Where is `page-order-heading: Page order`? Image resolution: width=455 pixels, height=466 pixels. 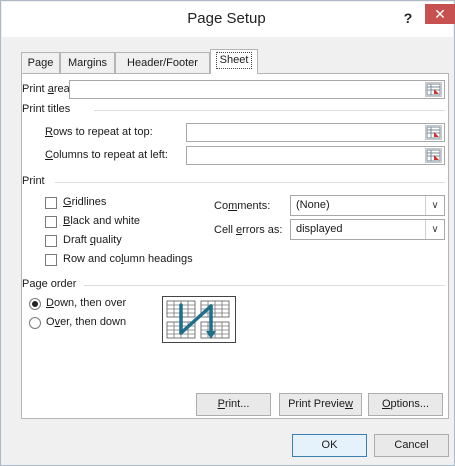
page-order-heading: Page order is located at coordinates (49, 284).